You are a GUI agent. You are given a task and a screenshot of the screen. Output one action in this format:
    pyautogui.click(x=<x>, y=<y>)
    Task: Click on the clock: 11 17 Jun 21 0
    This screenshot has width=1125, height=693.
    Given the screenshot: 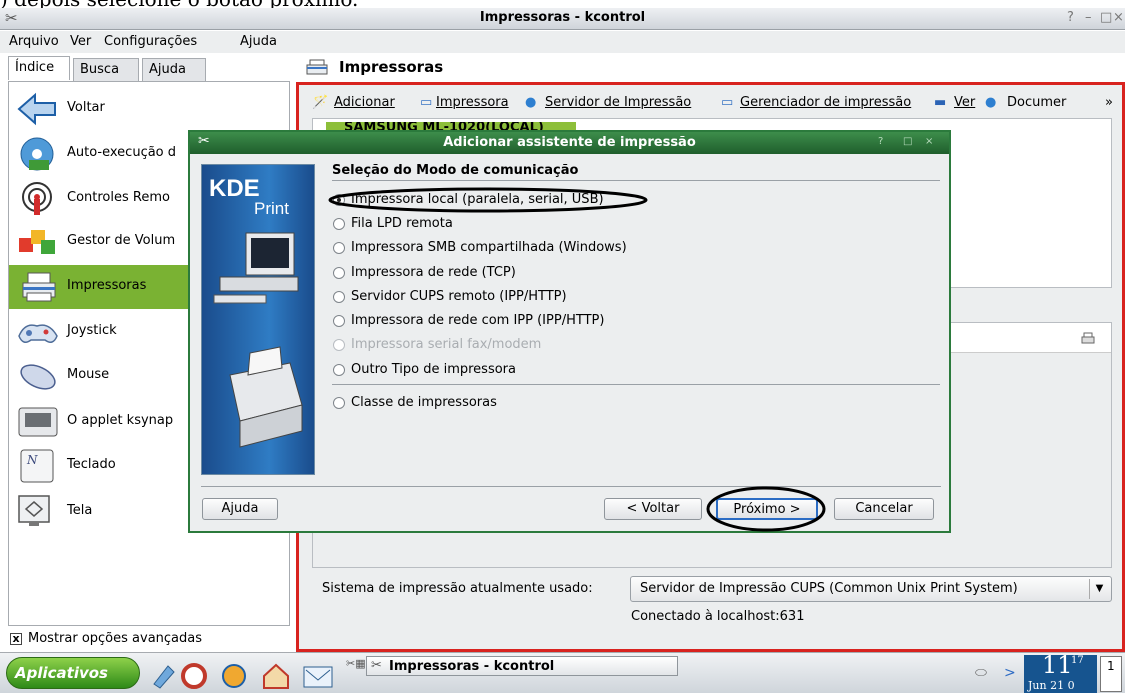 What is the action you would take?
    pyautogui.click(x=1060, y=672)
    